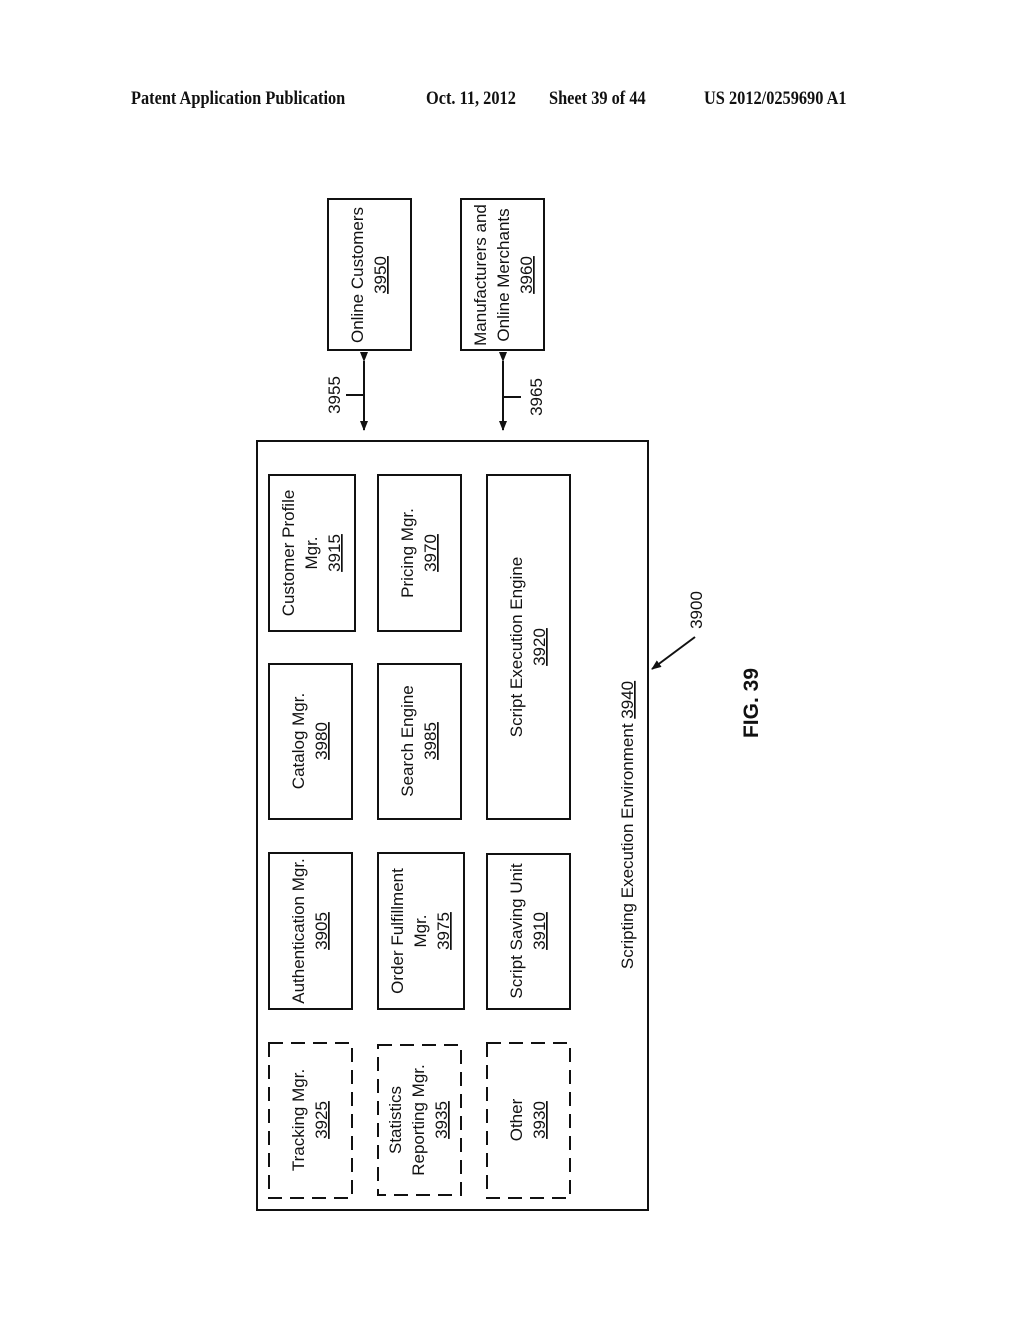  What do you see at coordinates (528, 1120) in the screenshot?
I see `module-other: Other 3930` at bounding box center [528, 1120].